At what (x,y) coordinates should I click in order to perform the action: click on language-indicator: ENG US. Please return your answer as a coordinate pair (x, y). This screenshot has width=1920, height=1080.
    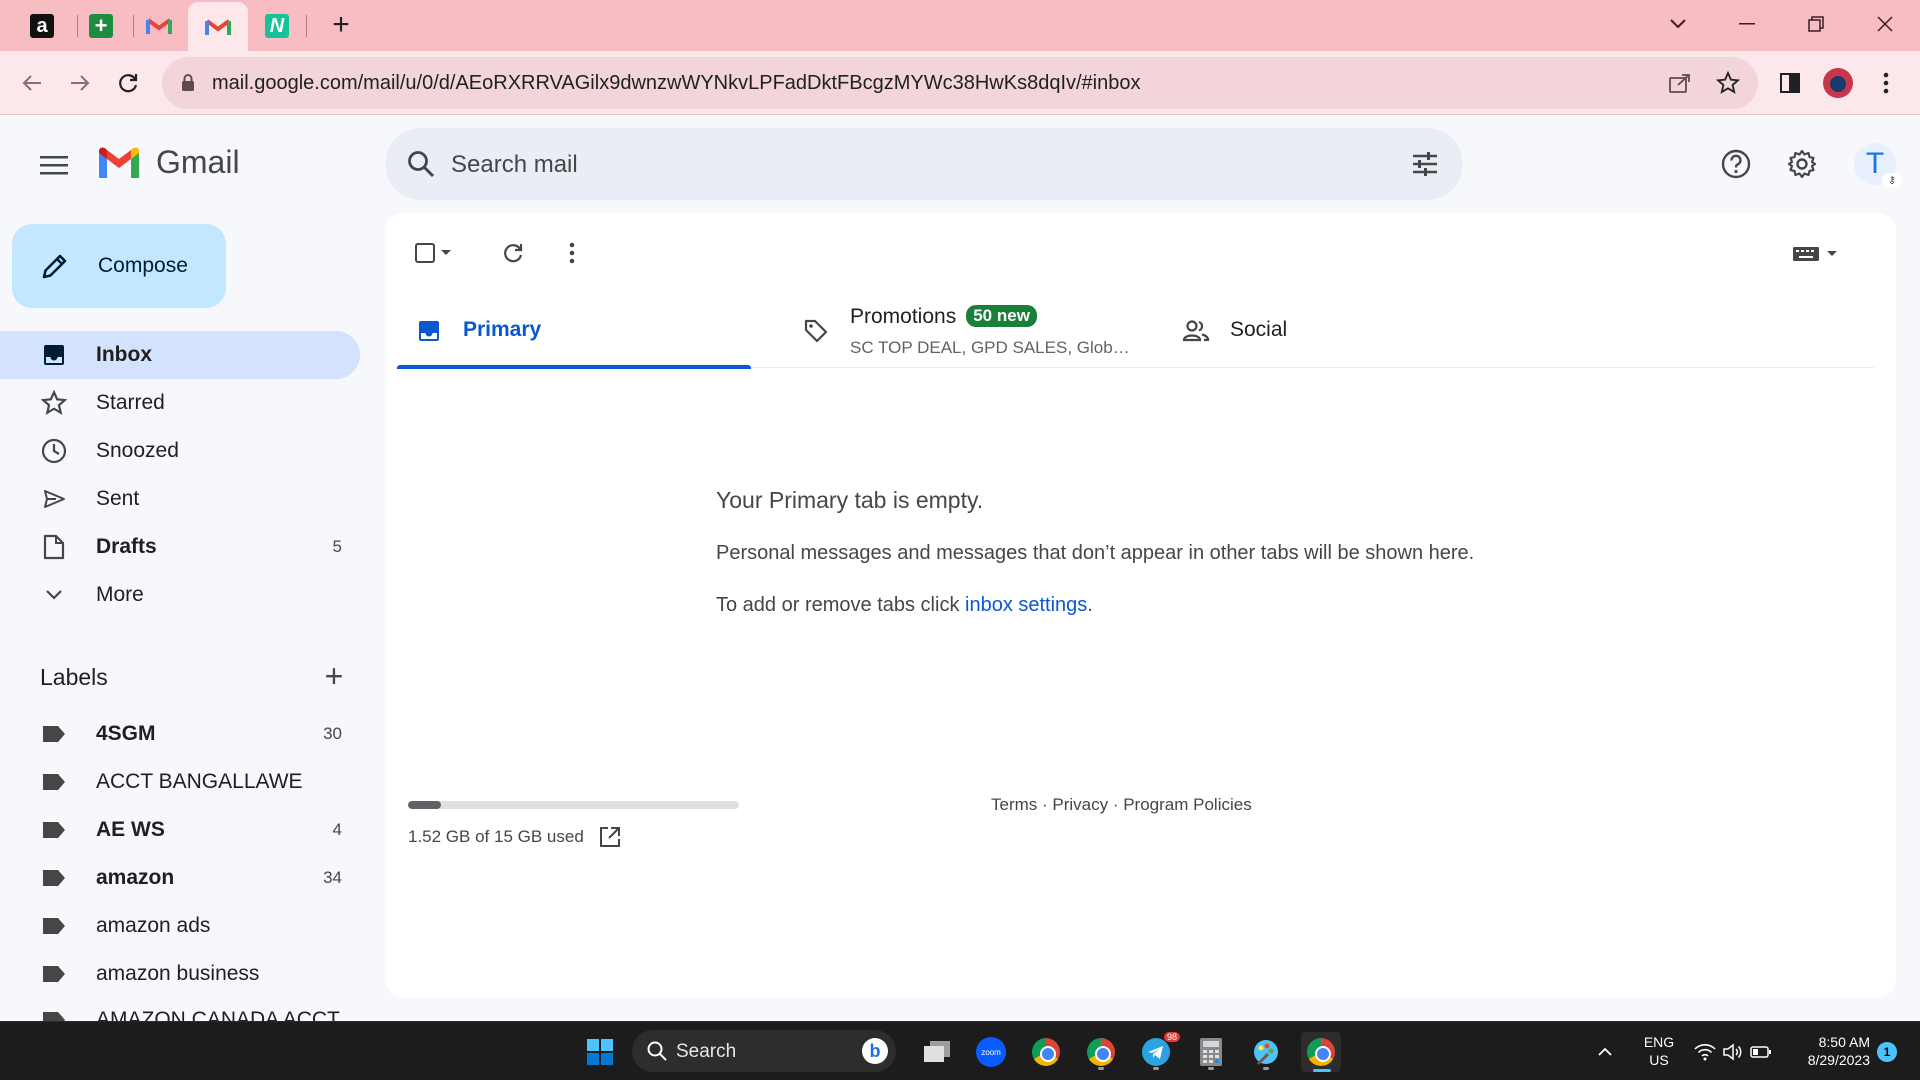
    Looking at the image, I should click on (1659, 1051).